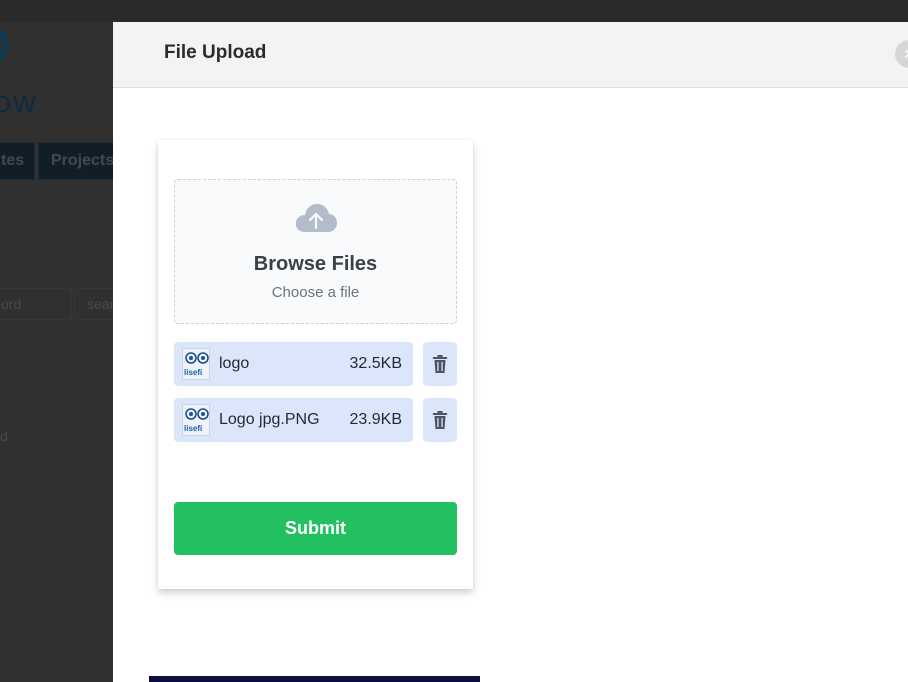  What do you see at coordinates (316, 218) in the screenshot?
I see `cloud-upload-icon` at bounding box center [316, 218].